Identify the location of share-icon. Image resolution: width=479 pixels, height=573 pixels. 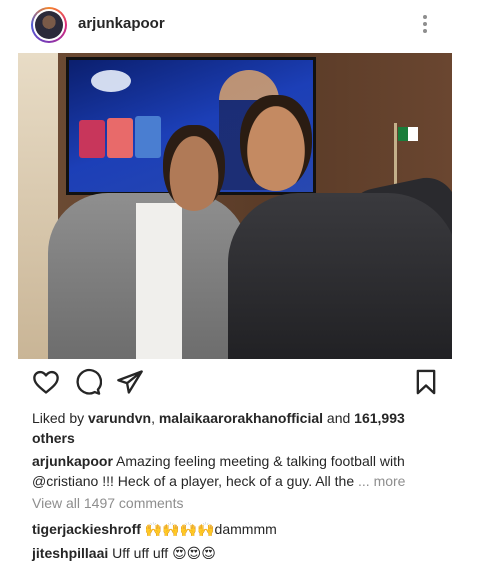
(130, 382).